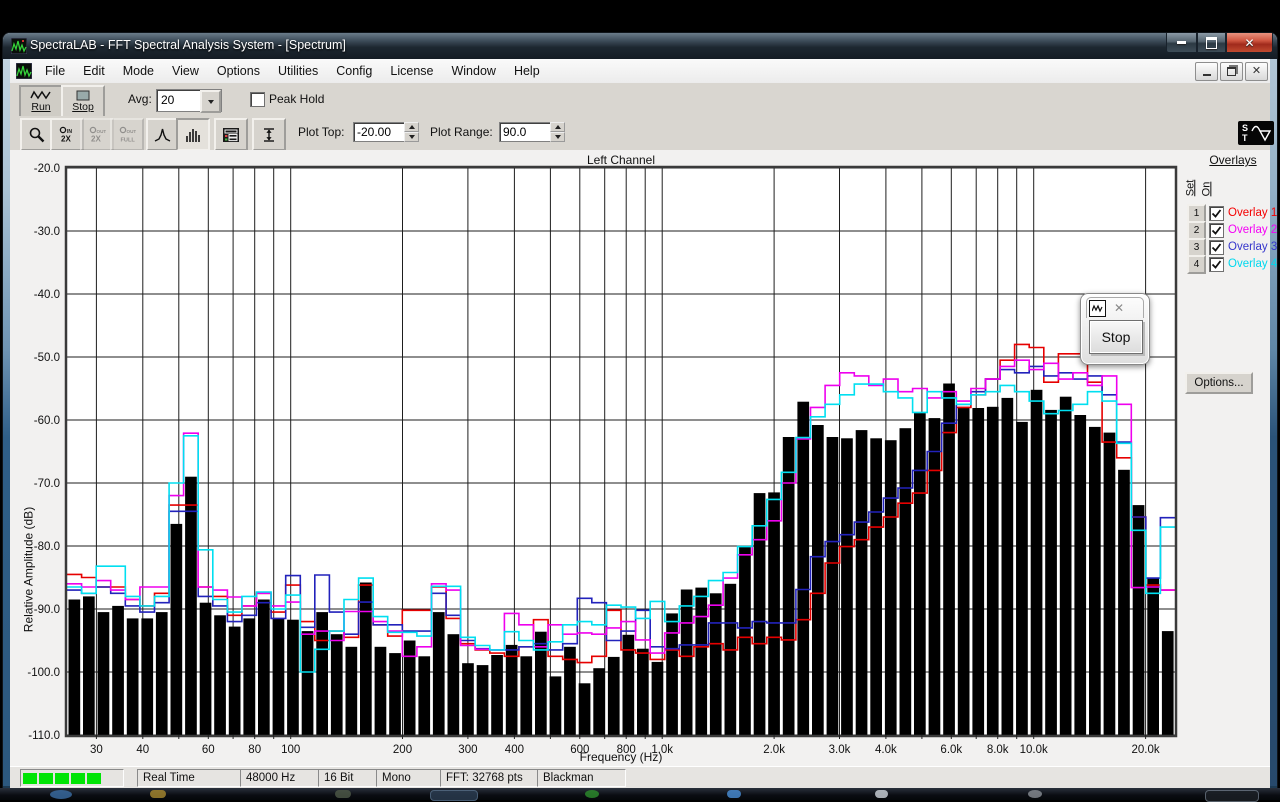 This screenshot has height=802, width=1280. I want to click on svg-text: OUT, so click(102, 131).